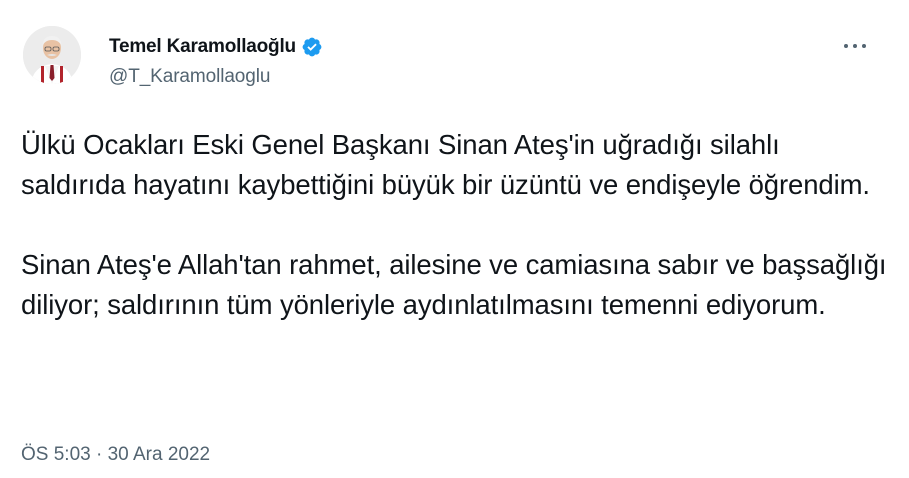 This screenshot has width=909, height=478. Describe the element at coordinates (159, 454) in the screenshot. I see `tweet-date: 30 Ara 2022` at that location.